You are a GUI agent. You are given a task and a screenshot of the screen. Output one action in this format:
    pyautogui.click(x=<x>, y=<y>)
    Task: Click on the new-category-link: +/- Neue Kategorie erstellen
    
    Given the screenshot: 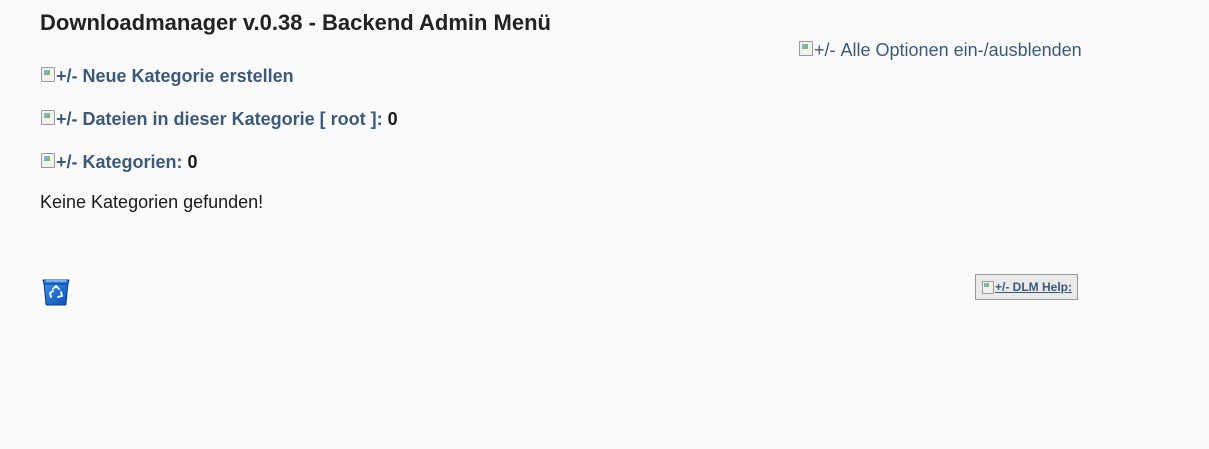 What is the action you would take?
    pyautogui.click(x=167, y=76)
    